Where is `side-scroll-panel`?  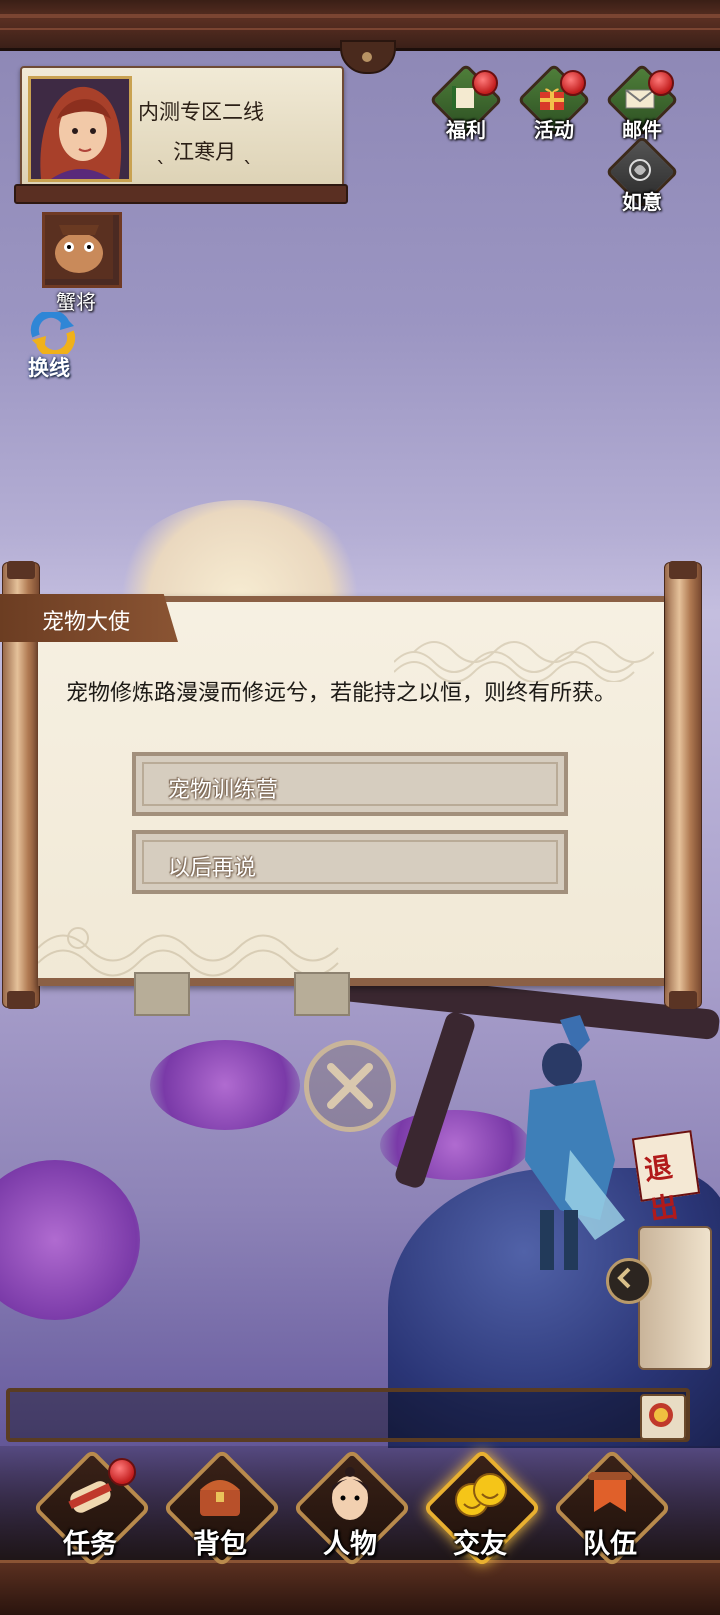 side-scroll-panel is located at coordinates (675, 1298).